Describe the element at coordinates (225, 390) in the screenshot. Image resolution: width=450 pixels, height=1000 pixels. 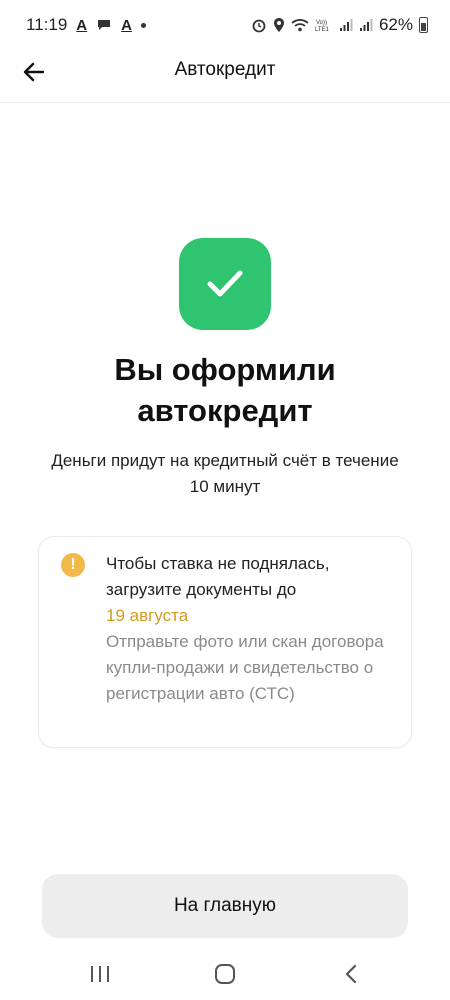
I see `success-title: Вы оформили автокредит` at that location.